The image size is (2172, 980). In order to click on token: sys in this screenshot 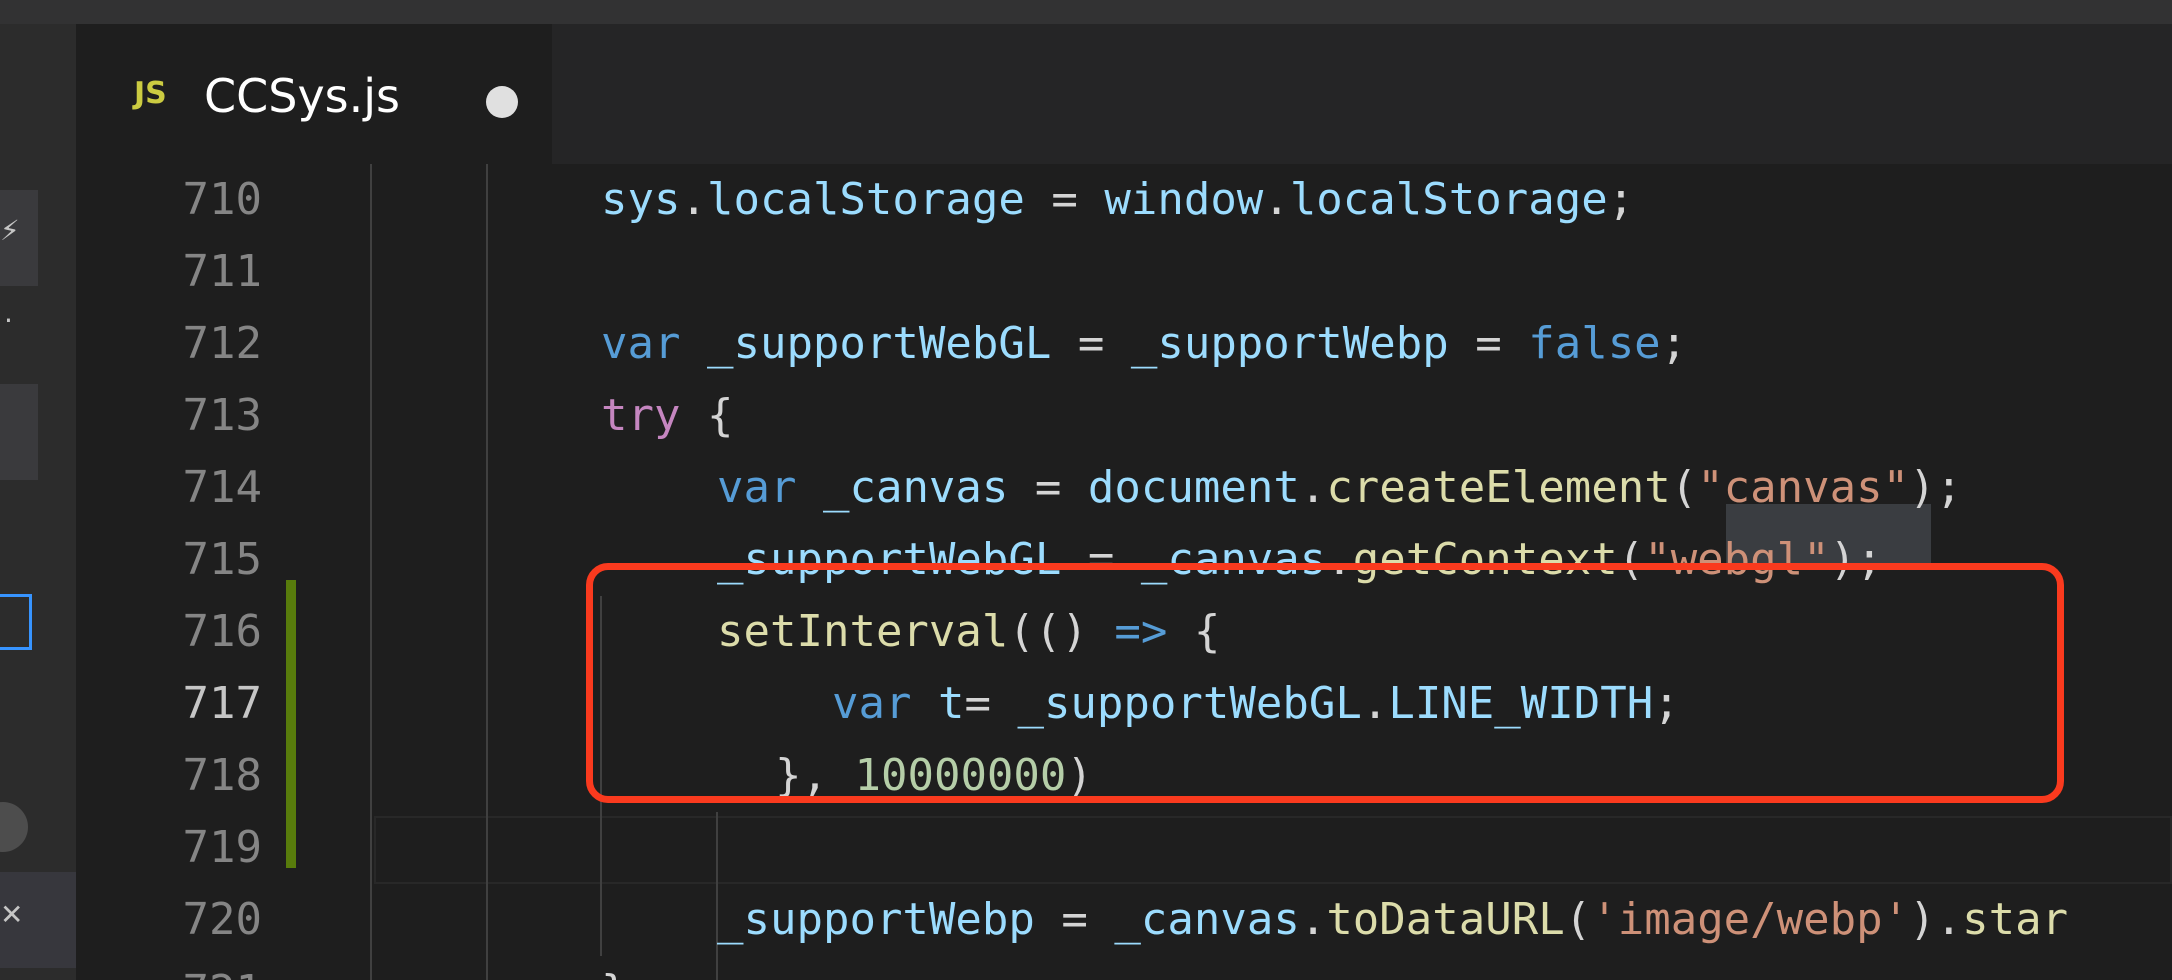, I will do `click(641, 199)`.